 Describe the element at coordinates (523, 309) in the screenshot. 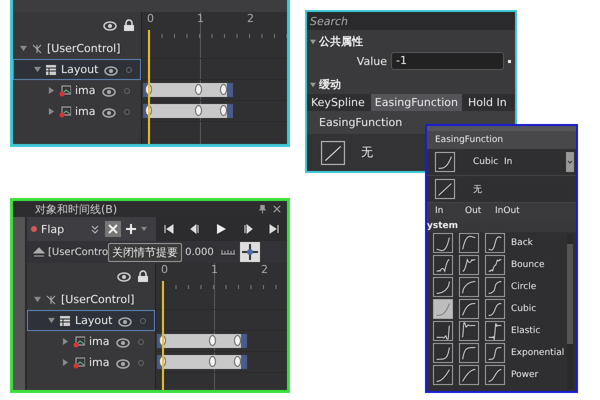

I see `easing-name: Cubic` at that location.